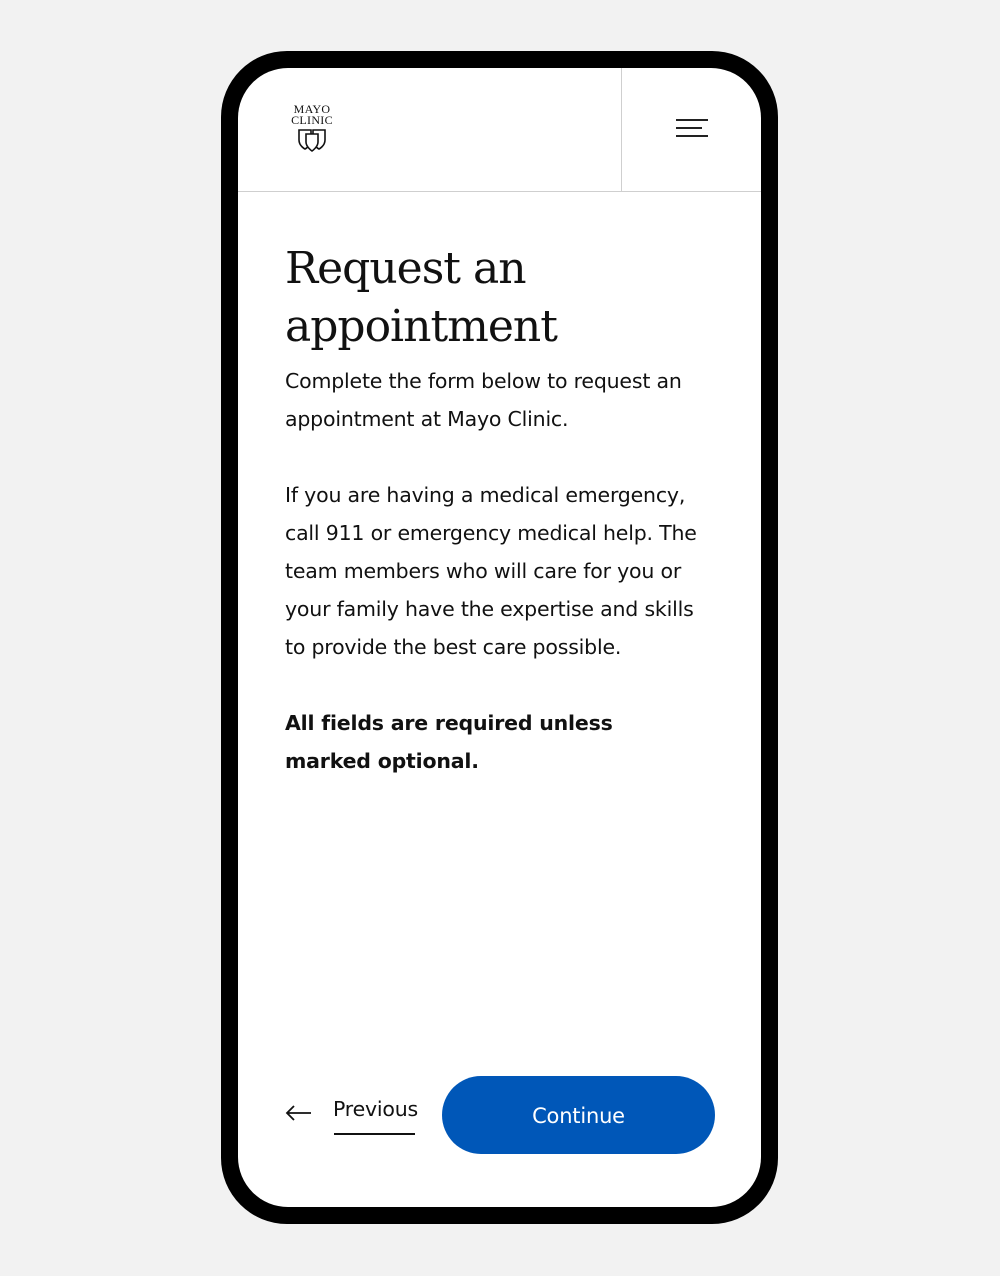 The image size is (1000, 1276). Describe the element at coordinates (376, 1109) in the screenshot. I see `previous-label: Previous` at that location.